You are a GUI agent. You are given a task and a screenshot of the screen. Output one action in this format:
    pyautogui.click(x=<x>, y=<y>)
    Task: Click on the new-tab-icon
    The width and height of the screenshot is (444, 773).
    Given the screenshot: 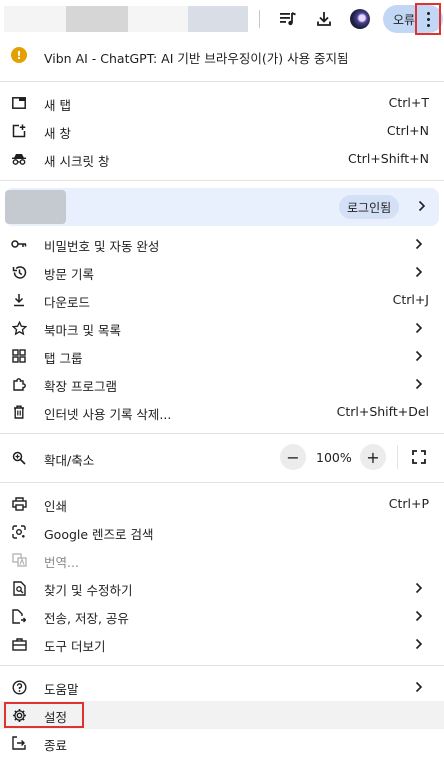 What is the action you would take?
    pyautogui.click(x=19, y=103)
    